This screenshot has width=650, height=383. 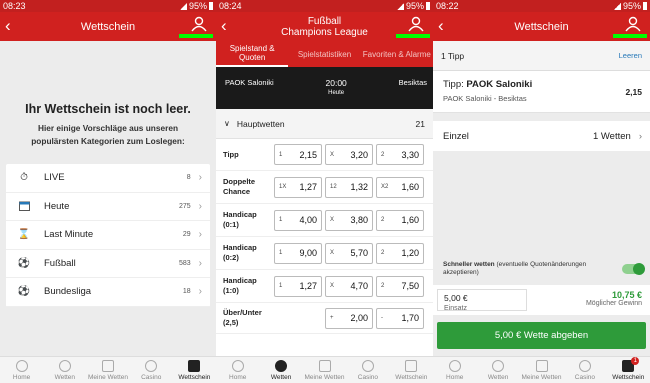 I want to click on category-count: 275, so click(x=184, y=206).